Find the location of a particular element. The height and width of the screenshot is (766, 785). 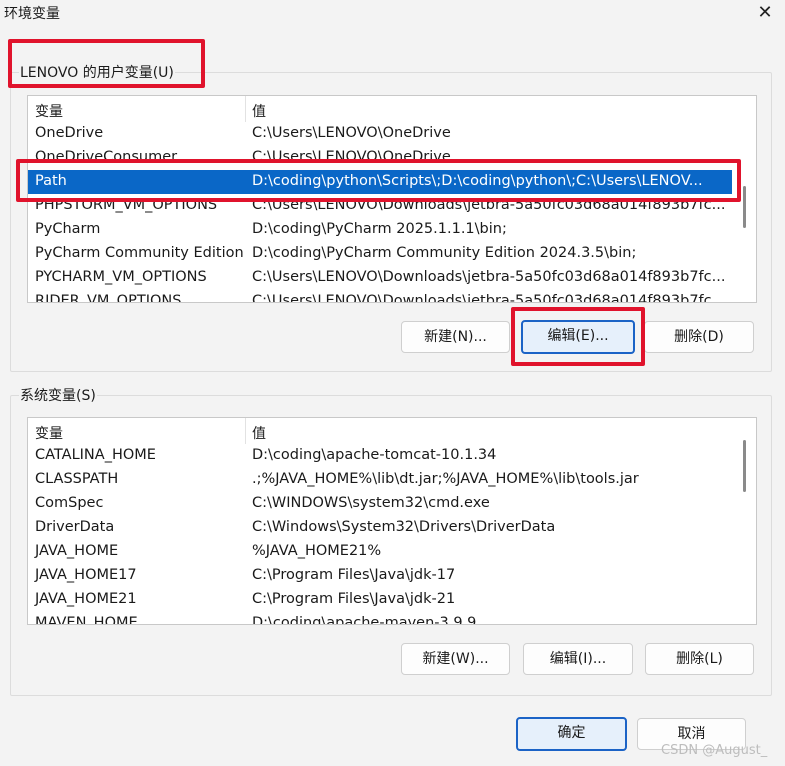

variable-name: PyCharm is located at coordinates (68, 229).